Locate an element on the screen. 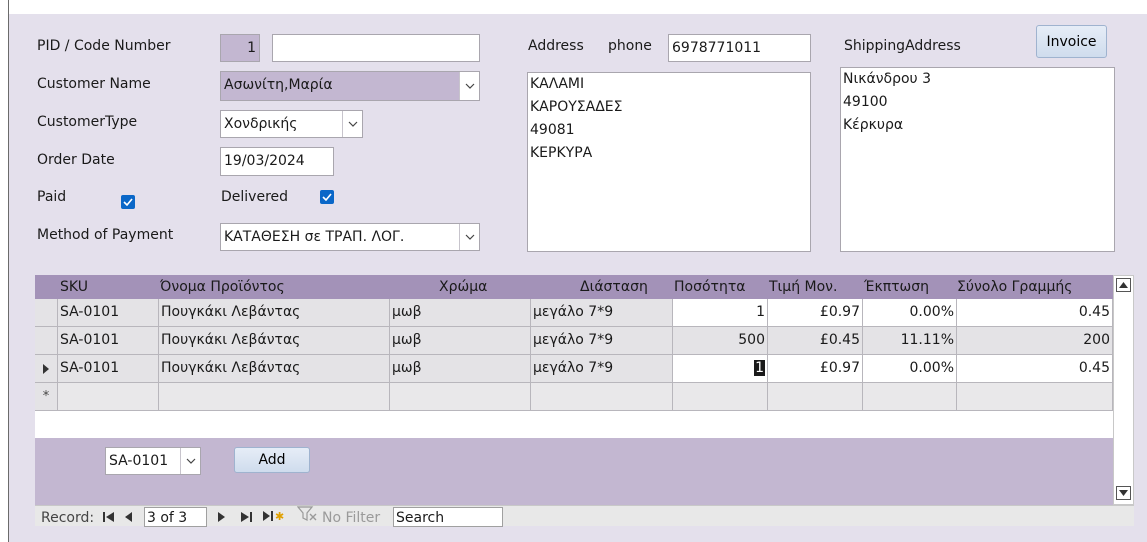 This screenshot has height=542, width=1147. delivered-label: Delivered is located at coordinates (255, 197).